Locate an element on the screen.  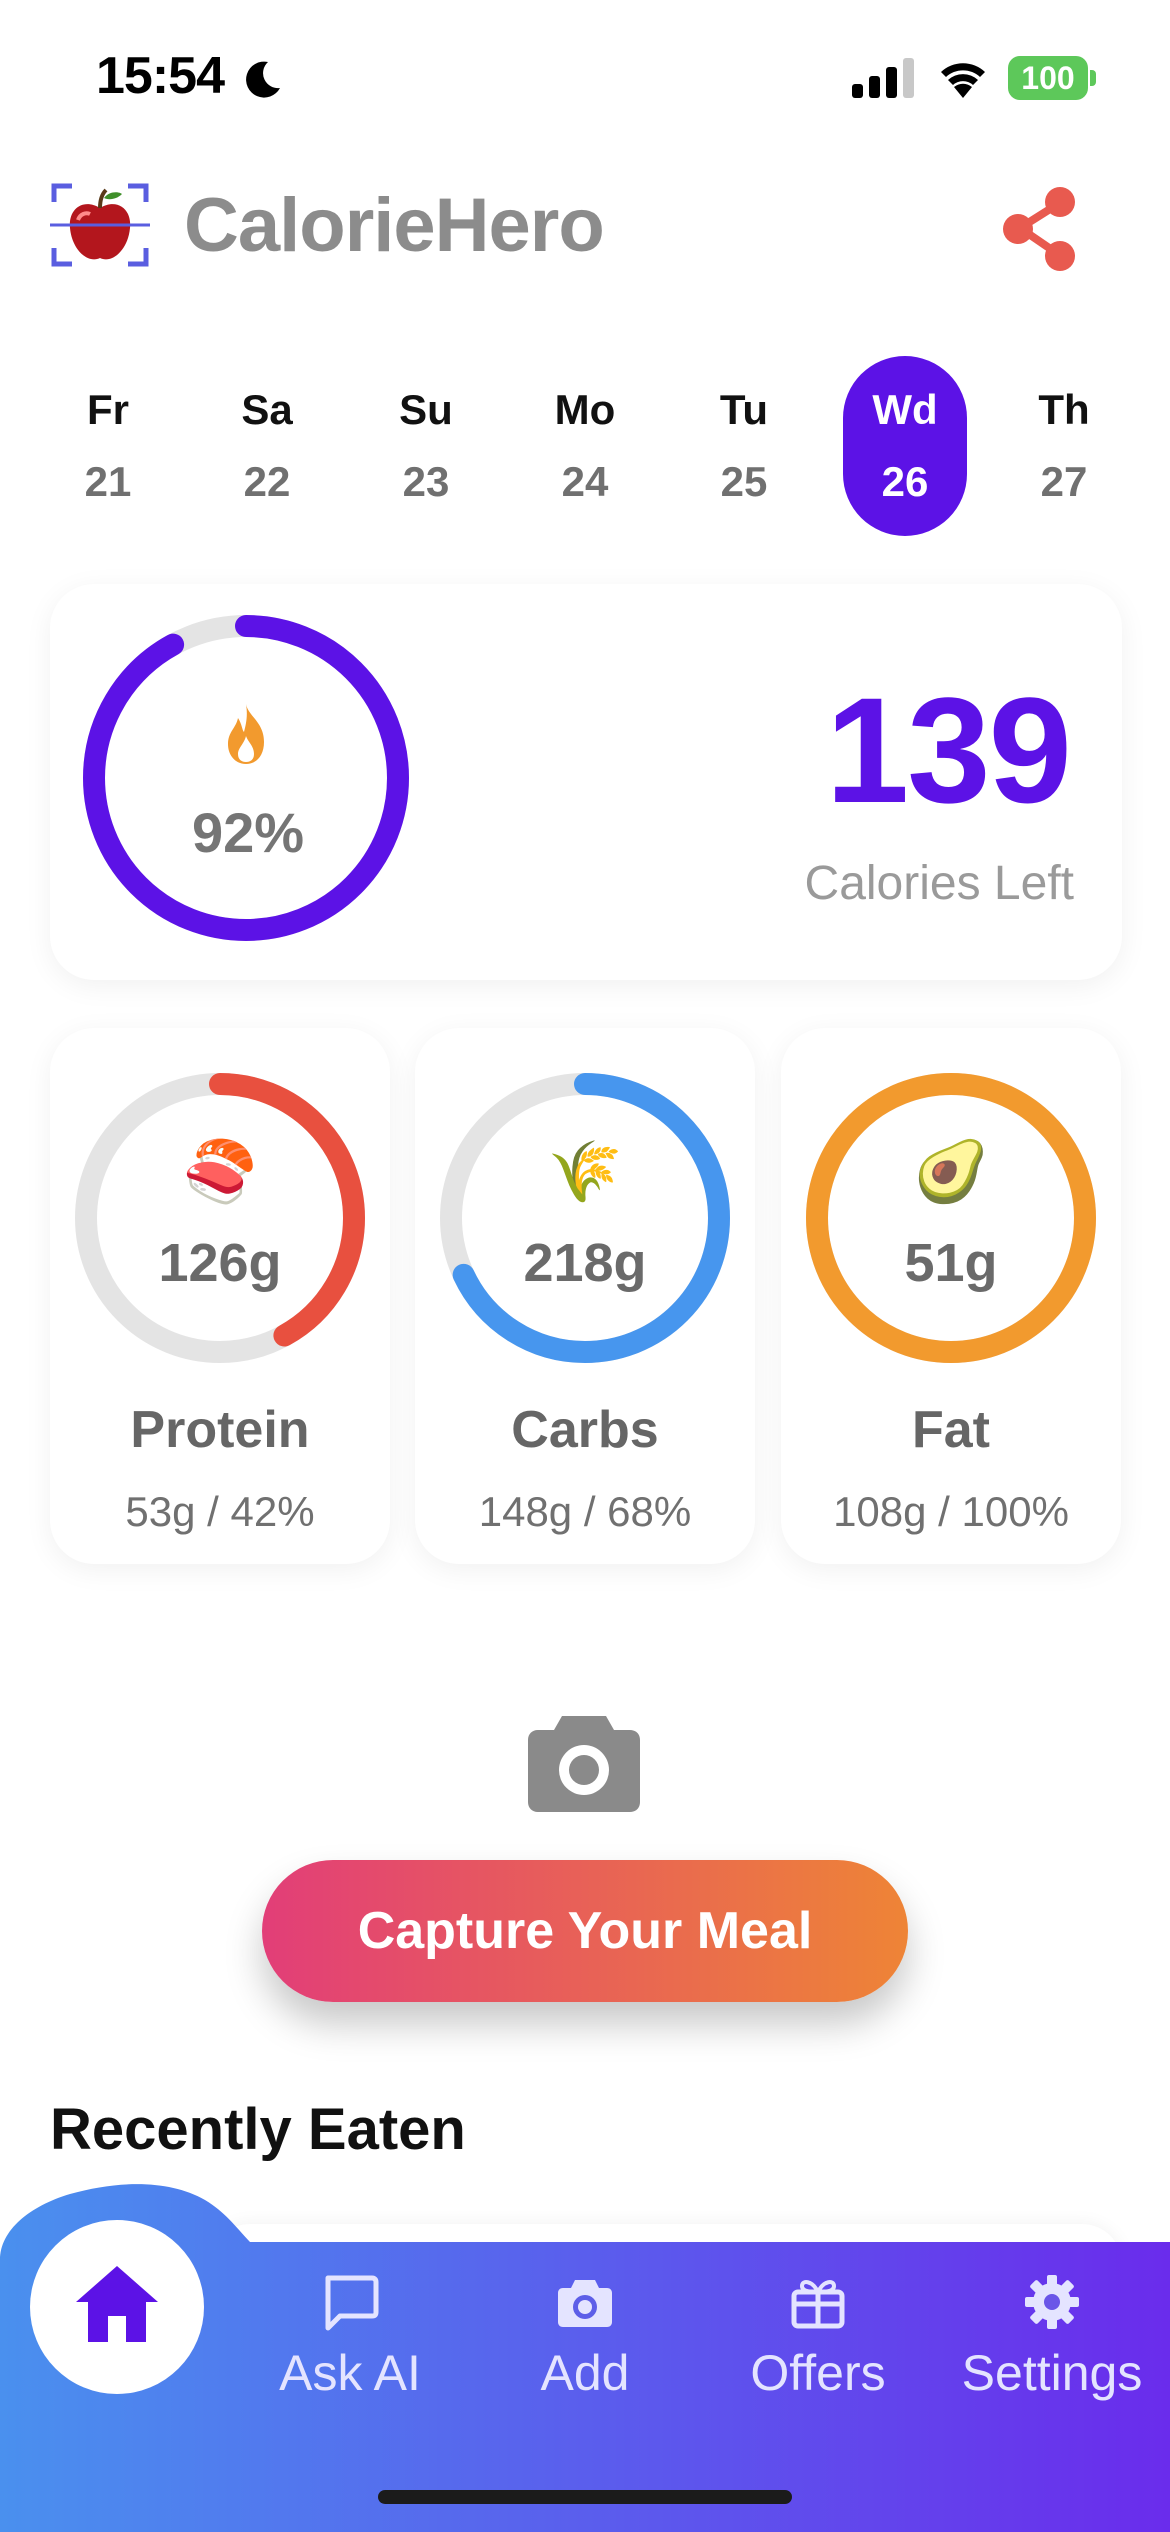
day-number: 25 is located at coordinates (744, 481).